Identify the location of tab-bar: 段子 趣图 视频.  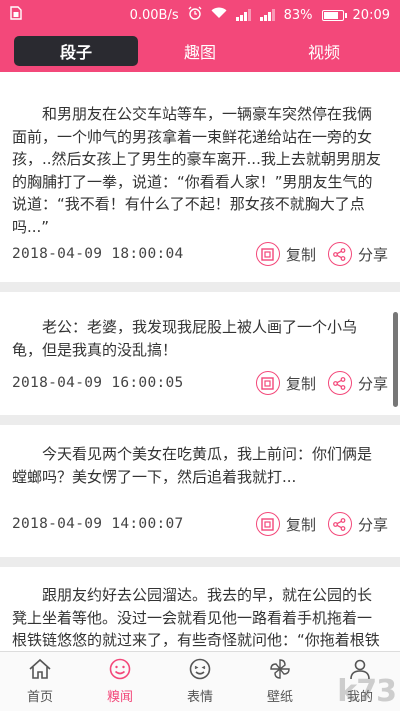
(200, 51).